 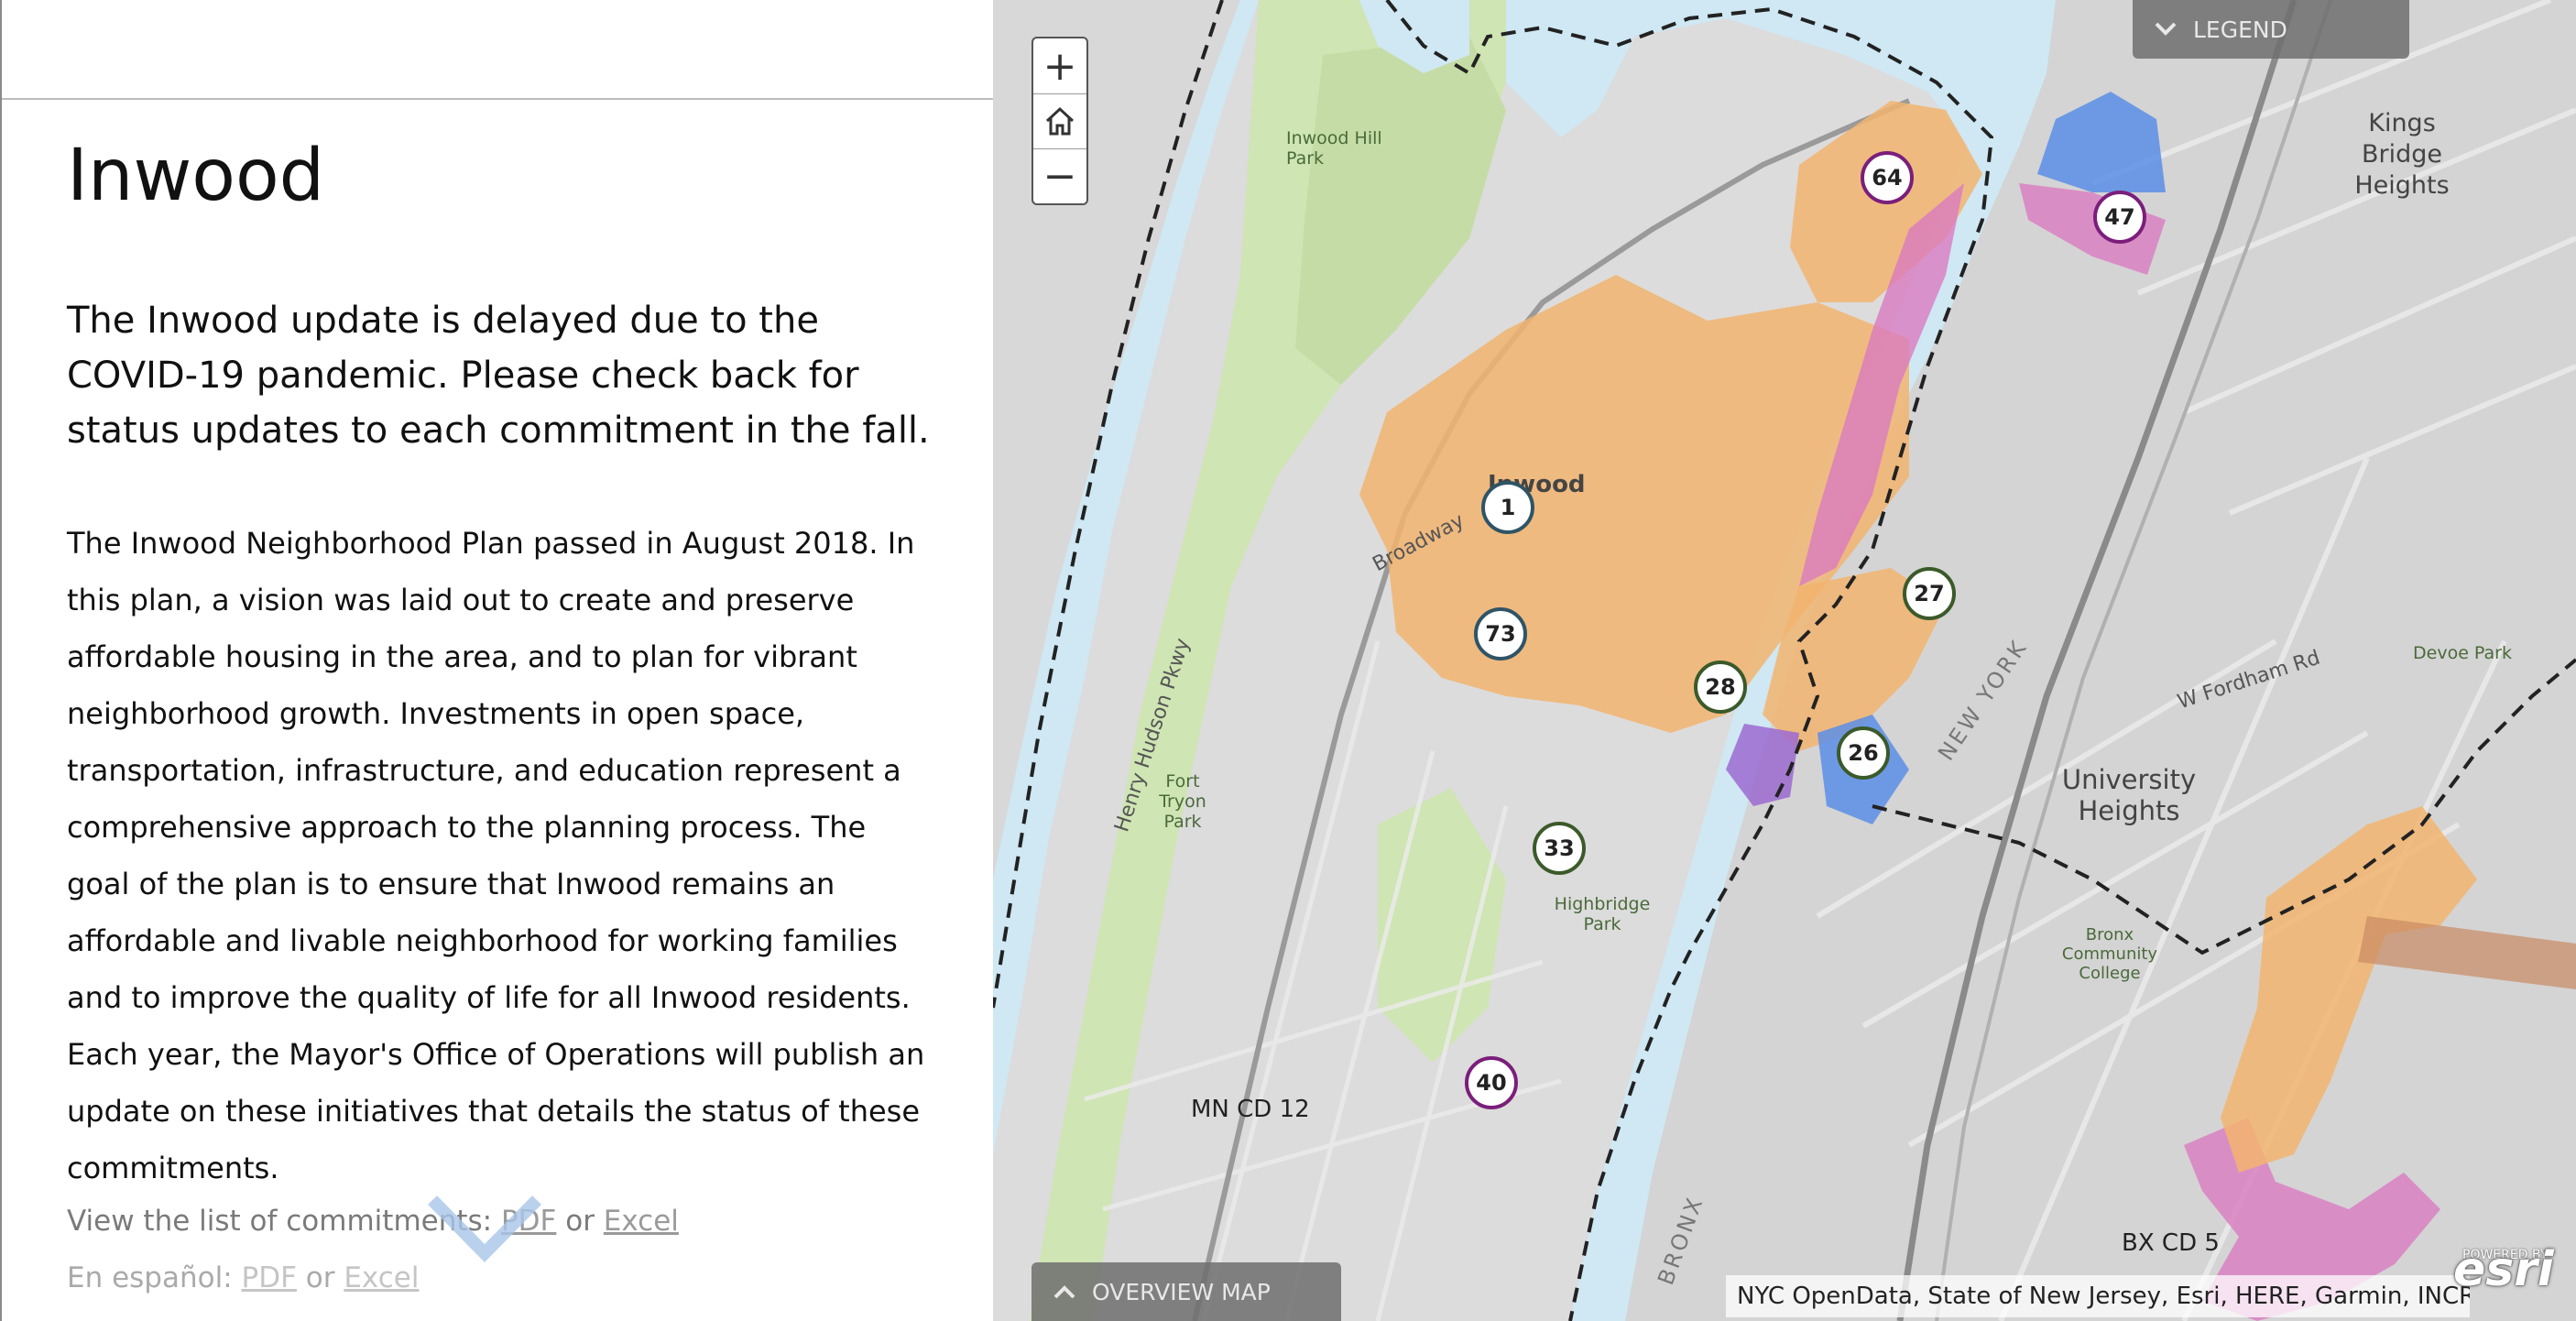 What do you see at coordinates (2171, 1243) in the screenshot?
I see `label-bx-cd-5: BX CD 5` at bounding box center [2171, 1243].